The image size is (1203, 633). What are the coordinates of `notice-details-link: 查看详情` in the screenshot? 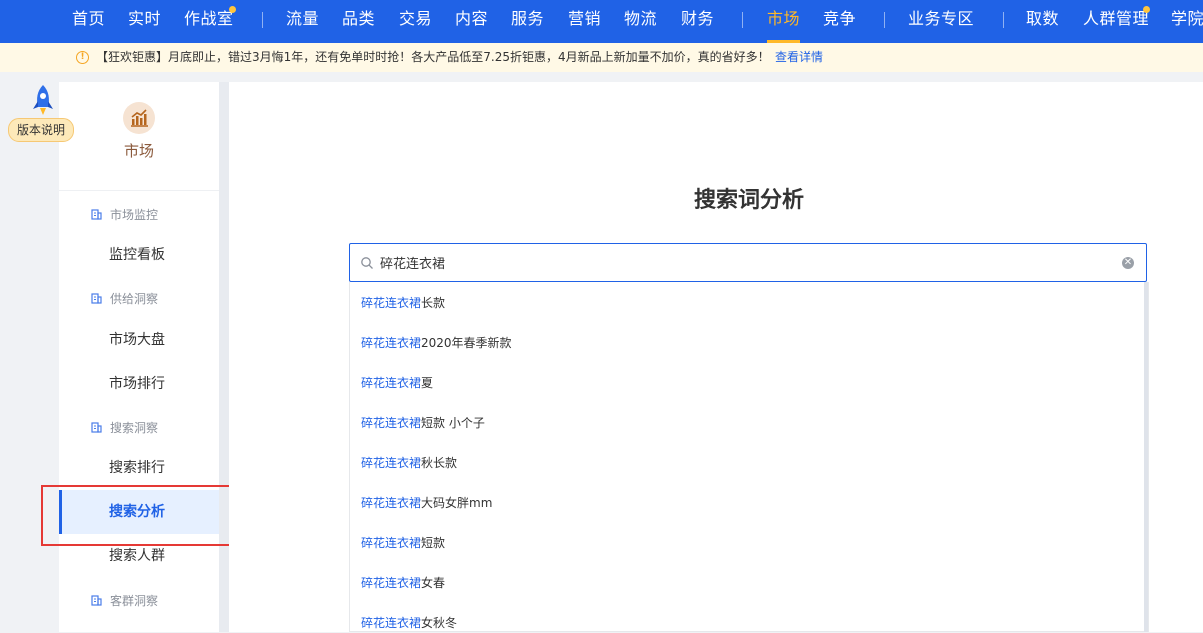 It's located at (799, 57).